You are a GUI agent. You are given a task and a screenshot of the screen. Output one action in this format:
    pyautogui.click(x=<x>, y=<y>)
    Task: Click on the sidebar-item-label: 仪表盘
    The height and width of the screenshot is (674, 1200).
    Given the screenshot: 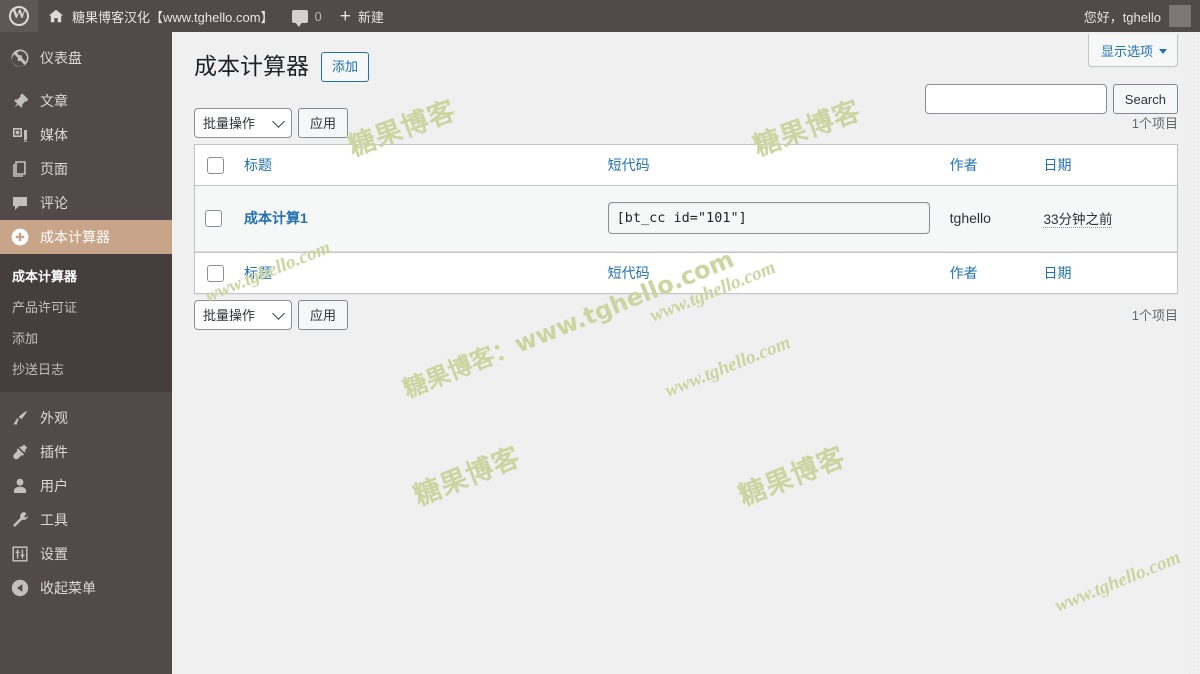 What is the action you would take?
    pyautogui.click(x=61, y=58)
    